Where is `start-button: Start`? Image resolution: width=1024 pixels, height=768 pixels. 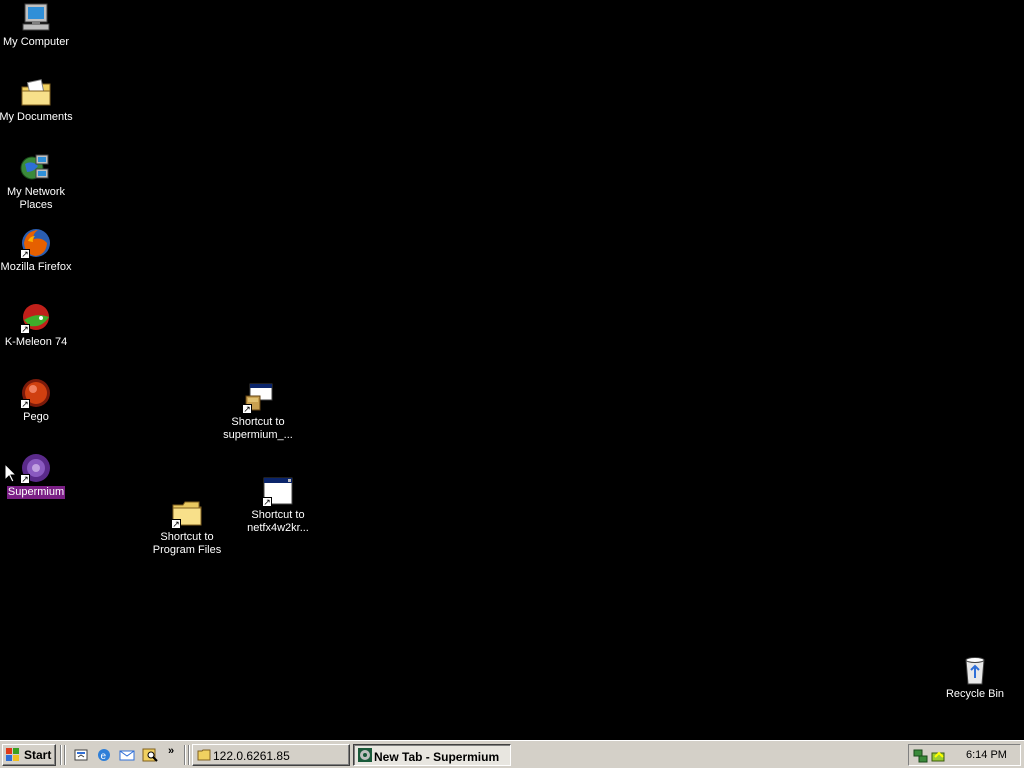
start-button: Start is located at coordinates (29, 755).